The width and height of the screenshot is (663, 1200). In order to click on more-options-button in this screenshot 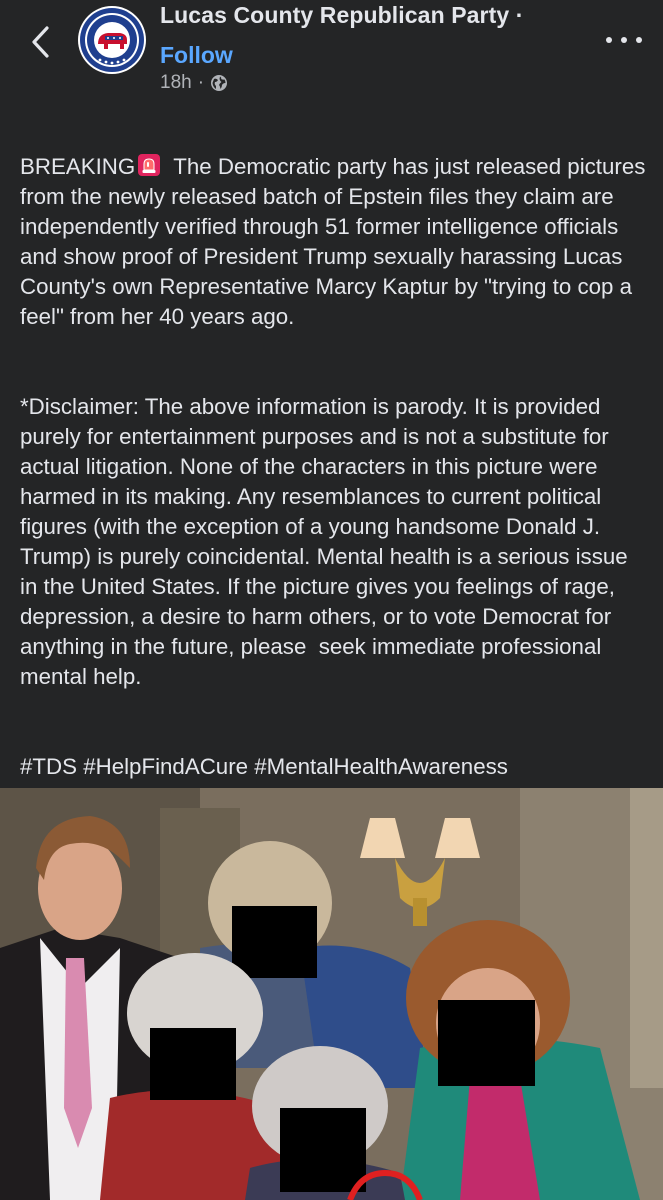, I will do `click(624, 40)`.